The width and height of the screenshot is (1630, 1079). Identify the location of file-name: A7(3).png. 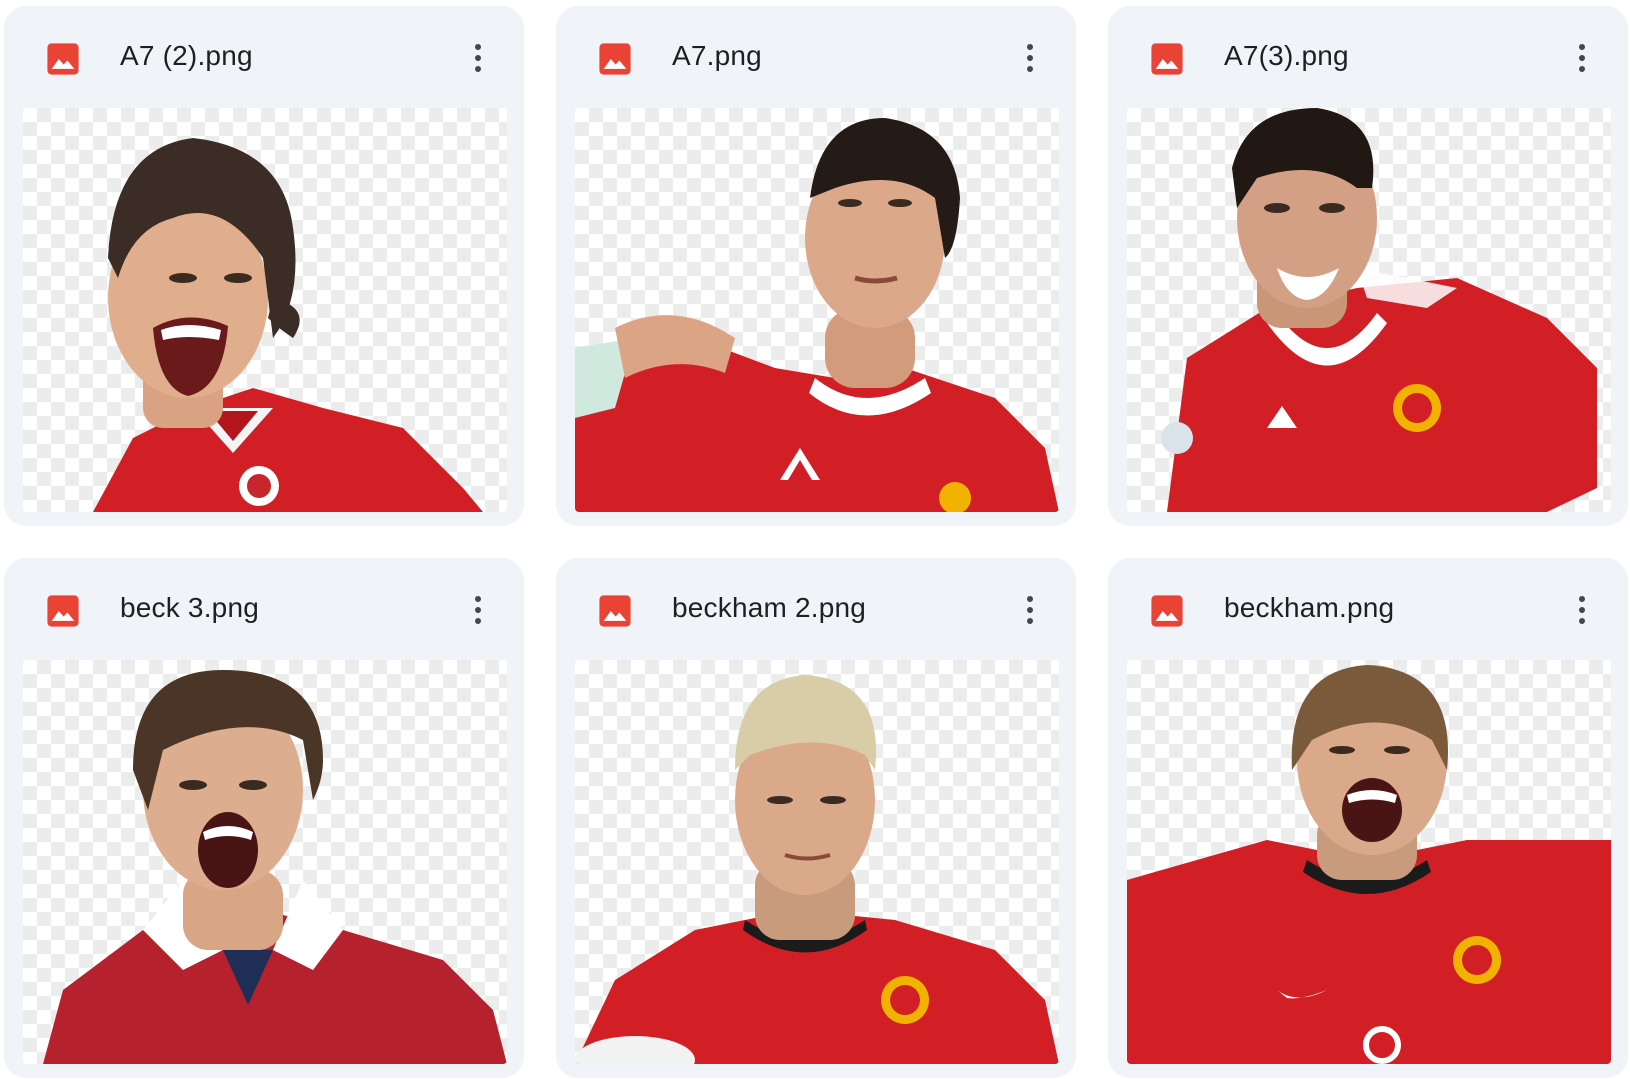
(1286, 55).